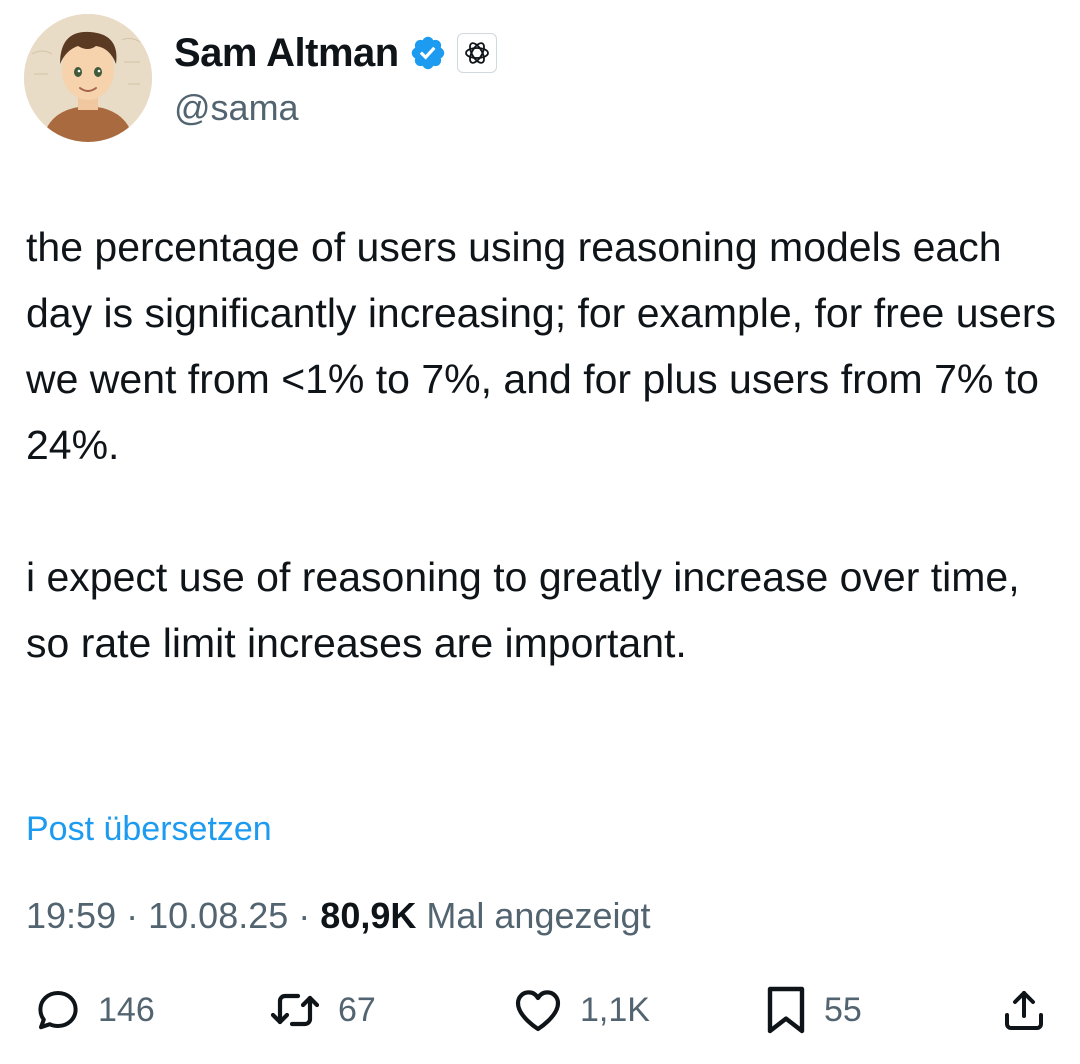 This screenshot has height=1064, width=1080. What do you see at coordinates (236, 108) in the screenshot?
I see `author-handle: @sama` at bounding box center [236, 108].